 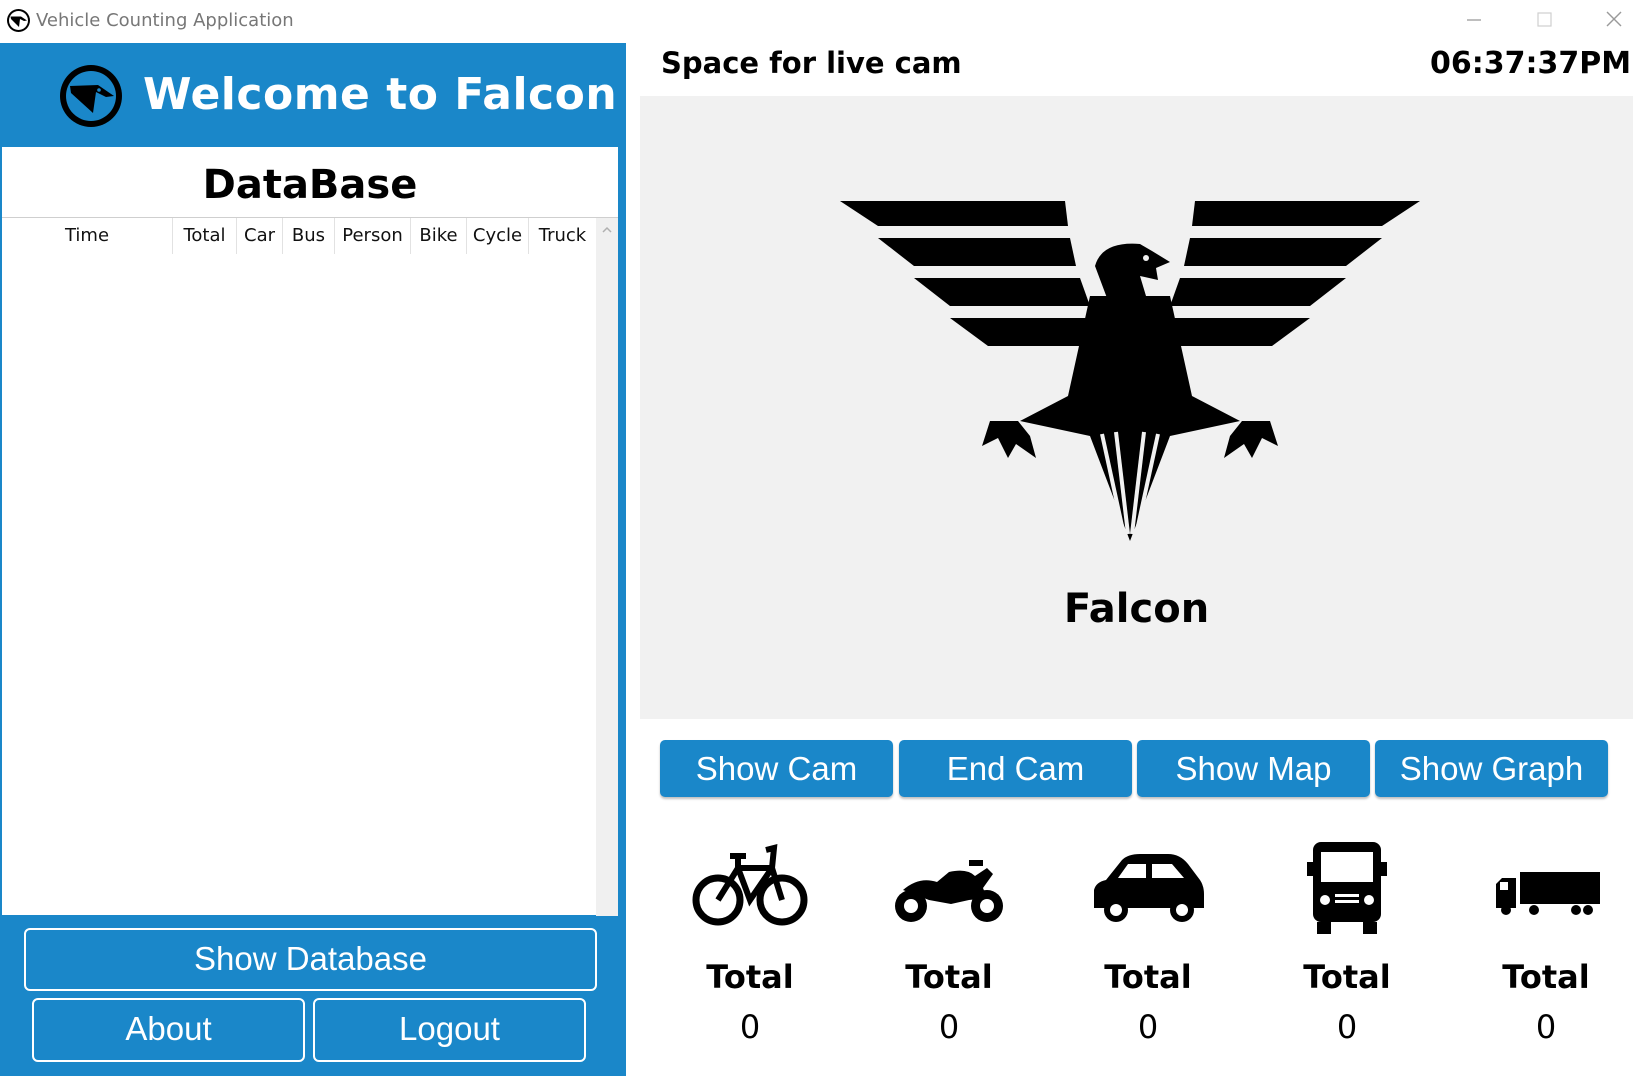 I want to click on minimize-button, so click(x=1474, y=20).